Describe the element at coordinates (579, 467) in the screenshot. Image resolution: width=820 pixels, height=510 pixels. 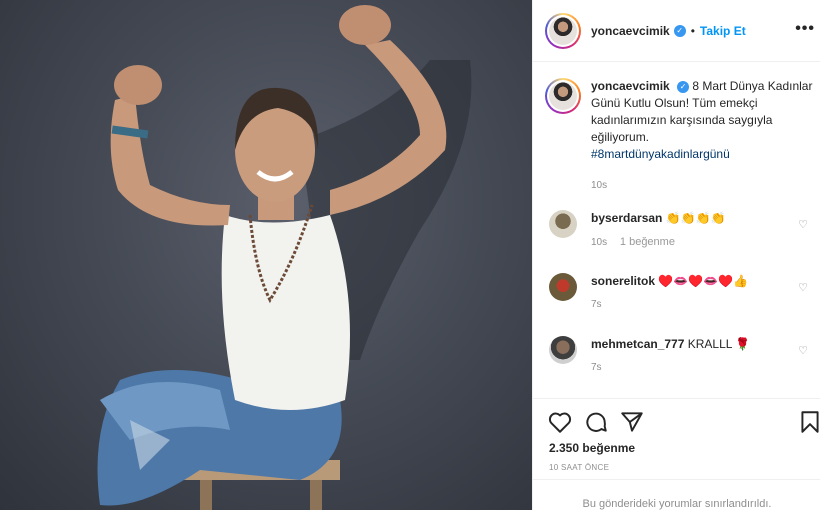
I see `post-timestamp: 10 SAAT ÖNCE` at that location.